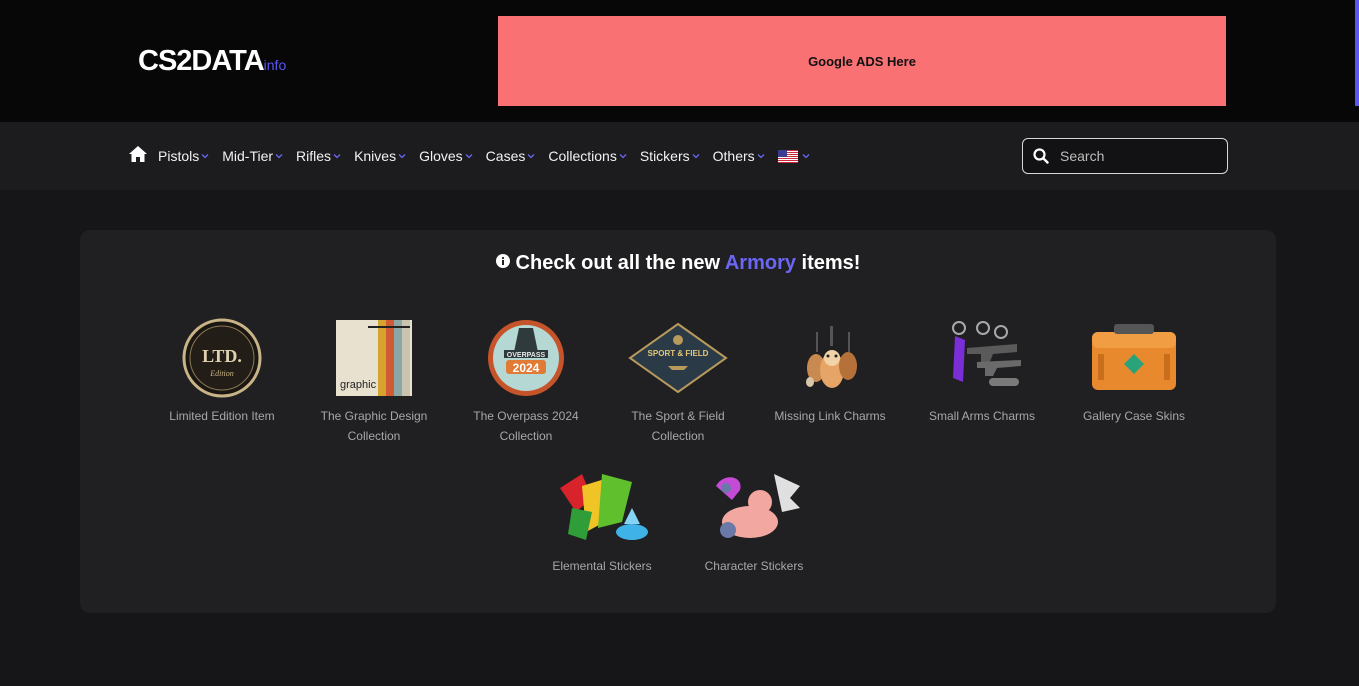 The image size is (1359, 686). Describe the element at coordinates (678, 426) in the screenshot. I see `item-label: The Sport & Field Collection` at that location.